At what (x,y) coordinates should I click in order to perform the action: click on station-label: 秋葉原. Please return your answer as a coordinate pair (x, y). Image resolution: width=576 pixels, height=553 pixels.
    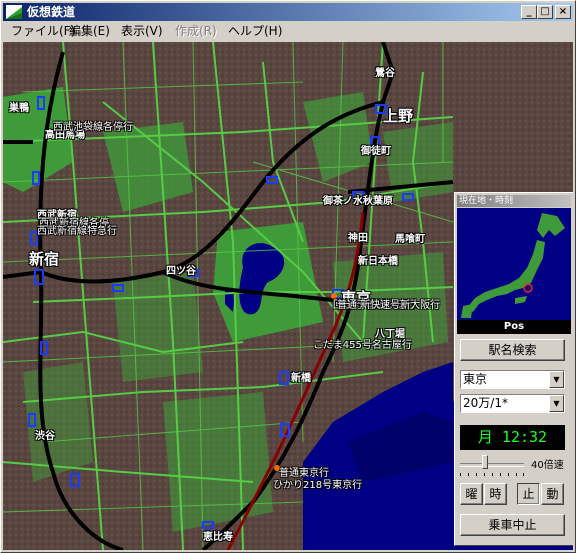
    Looking at the image, I should click on (378, 199).